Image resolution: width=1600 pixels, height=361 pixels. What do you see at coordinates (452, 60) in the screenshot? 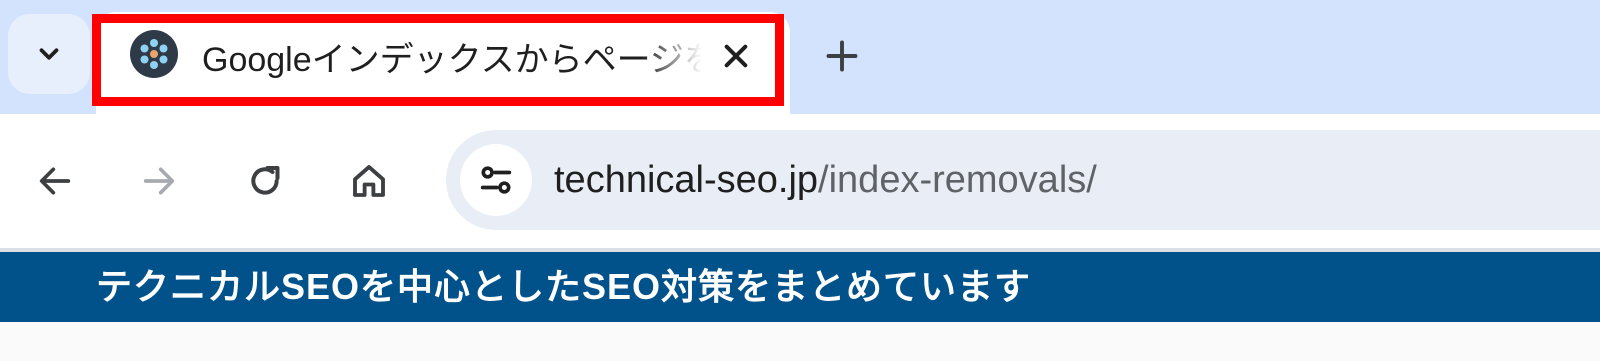
I see `tab-title: Googleインデックスからページを削除` at bounding box center [452, 60].